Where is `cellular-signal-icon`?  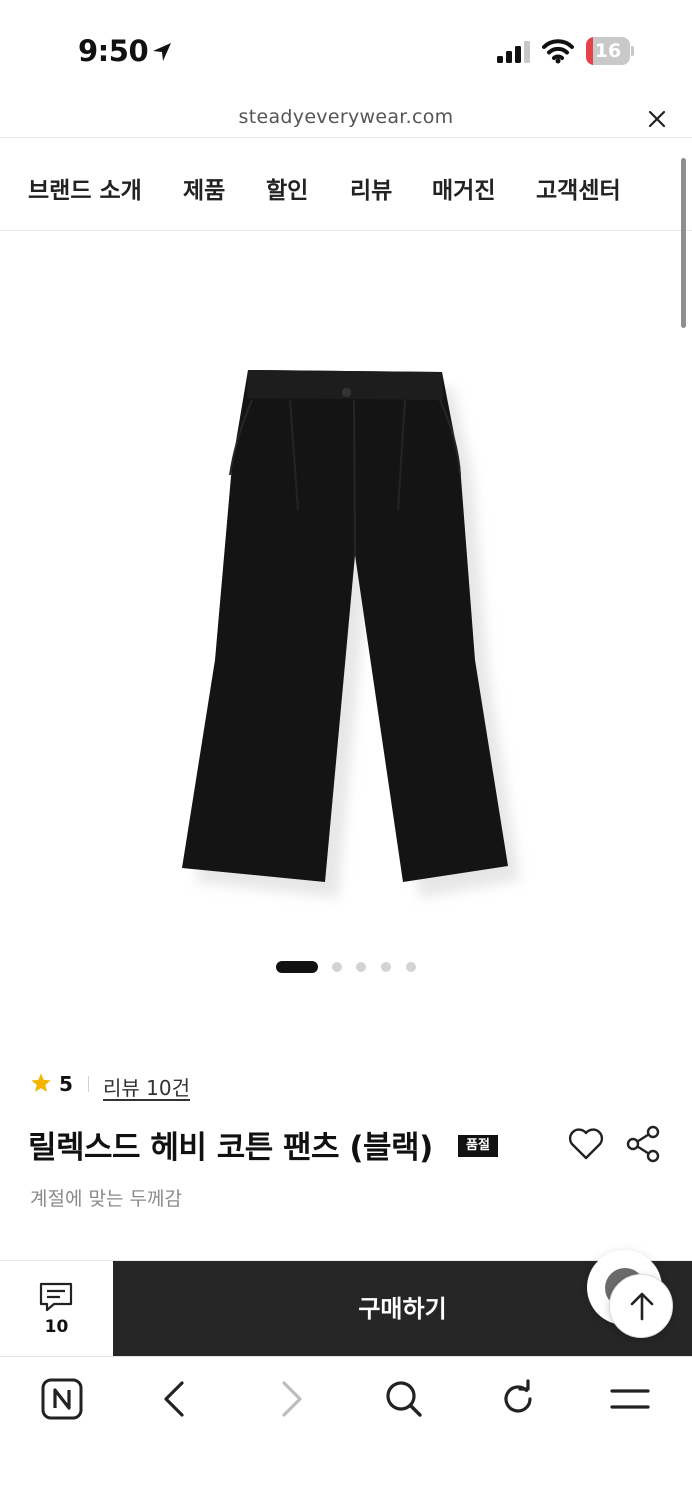 cellular-signal-icon is located at coordinates (513, 52).